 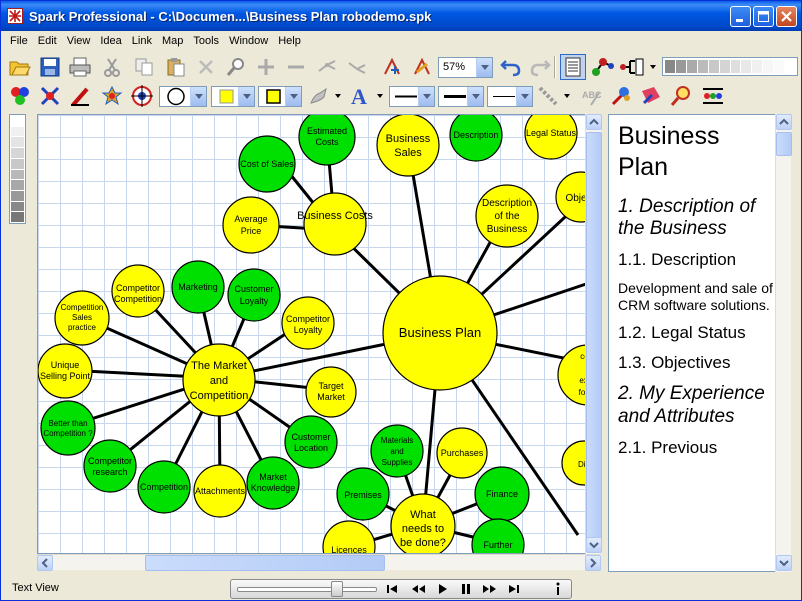 What do you see at coordinates (319, 96) in the screenshot?
I see `paint-brush-icon` at bounding box center [319, 96].